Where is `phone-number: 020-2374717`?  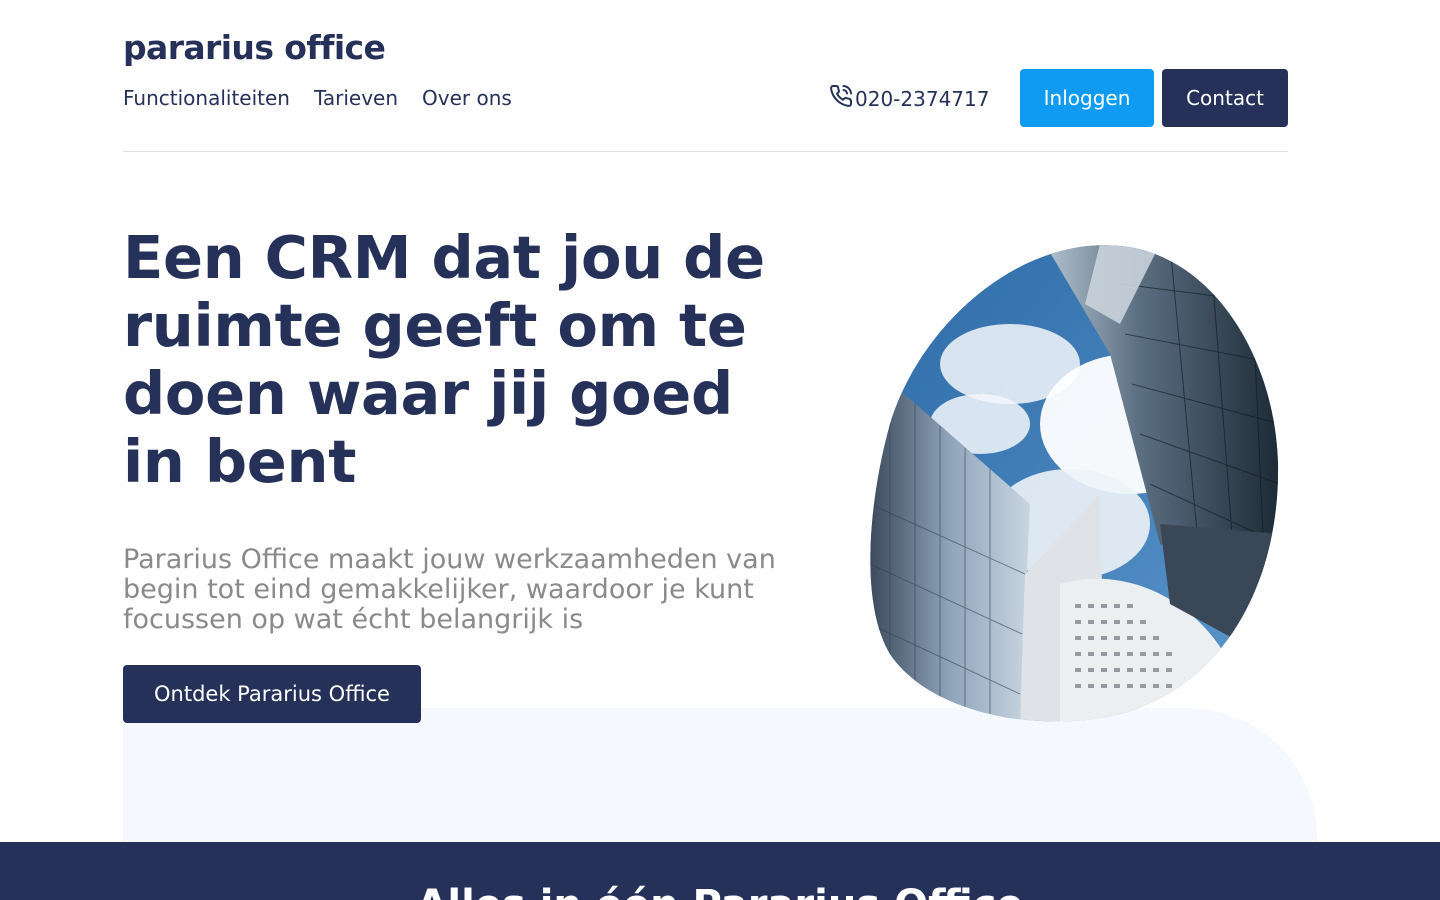
phone-number: 020-2374717 is located at coordinates (922, 98).